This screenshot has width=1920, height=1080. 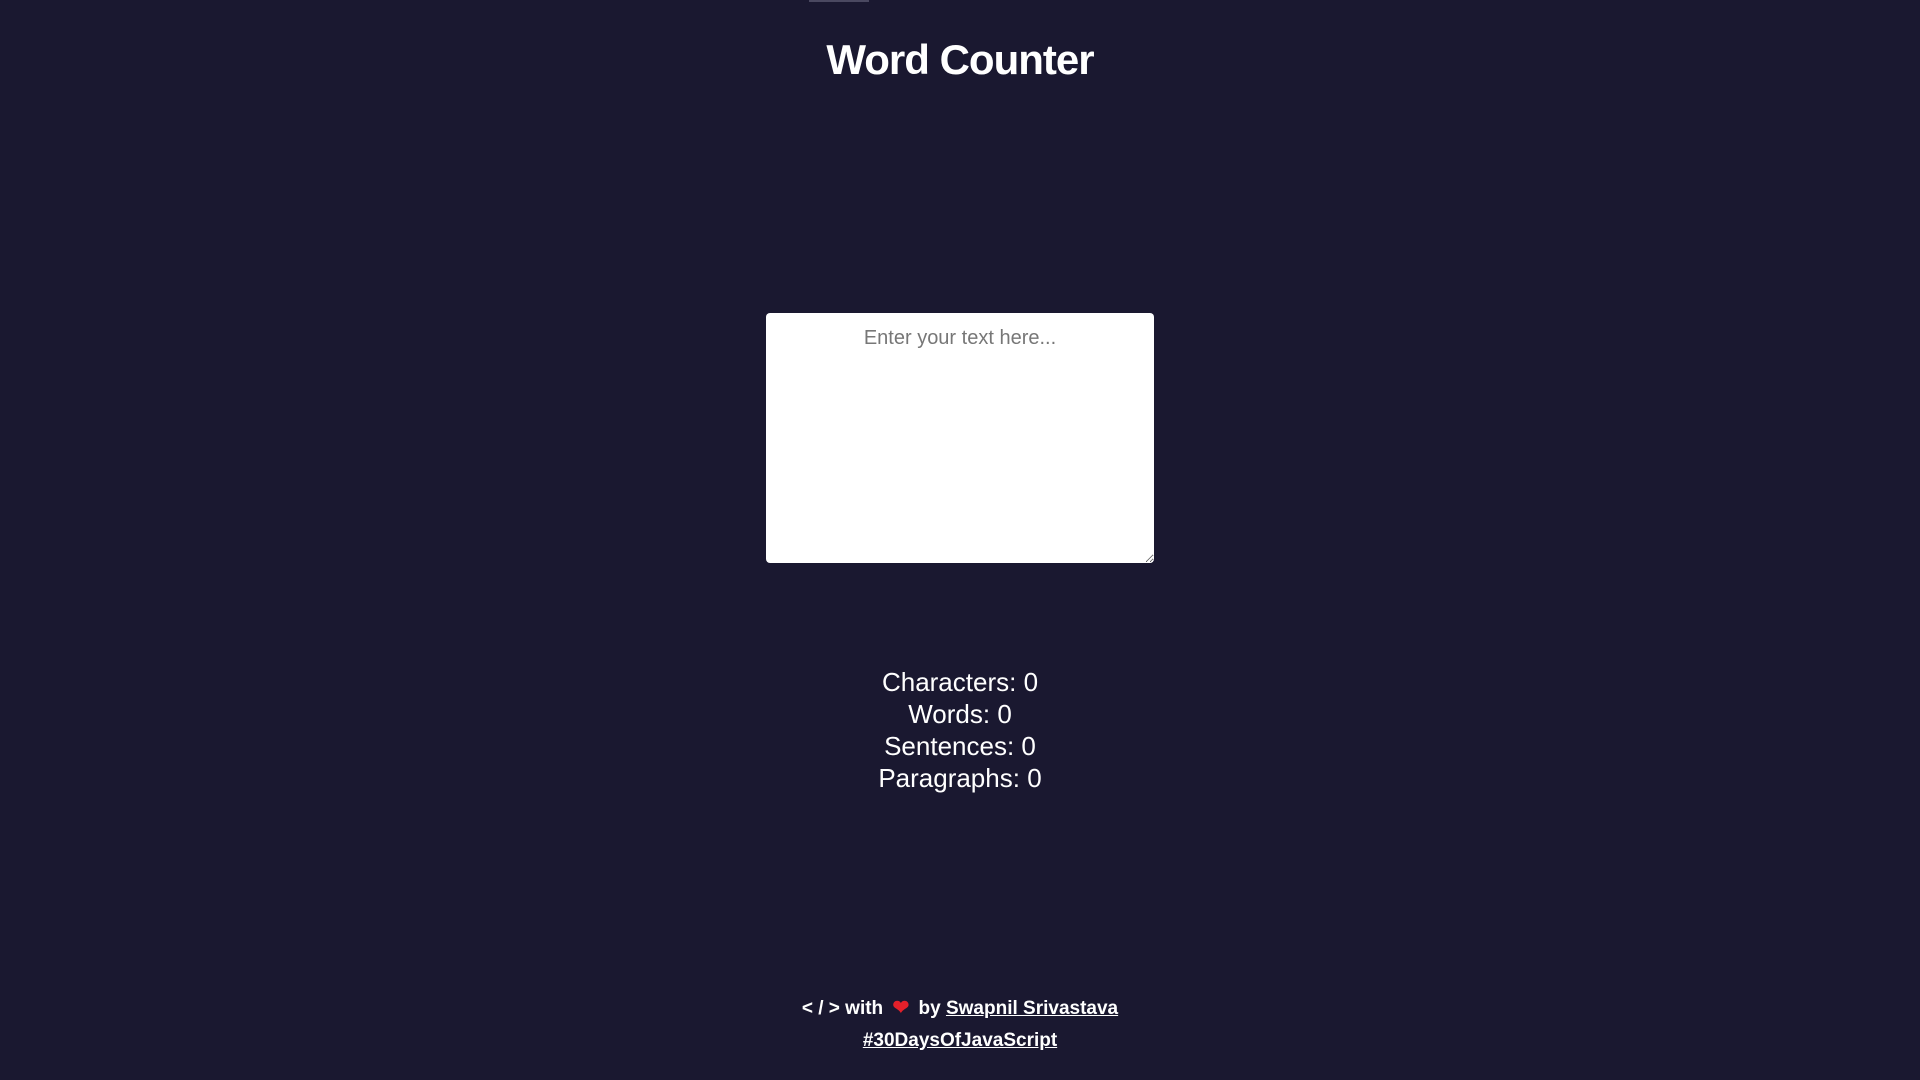 I want to click on with-text: with, so click(x=864, y=1008).